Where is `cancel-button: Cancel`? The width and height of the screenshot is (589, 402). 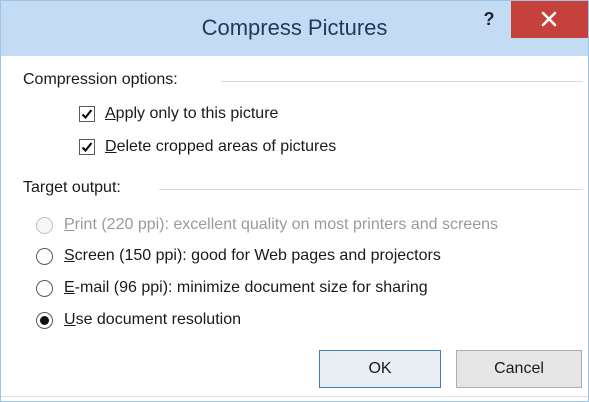
cancel-button: Cancel is located at coordinates (519, 369).